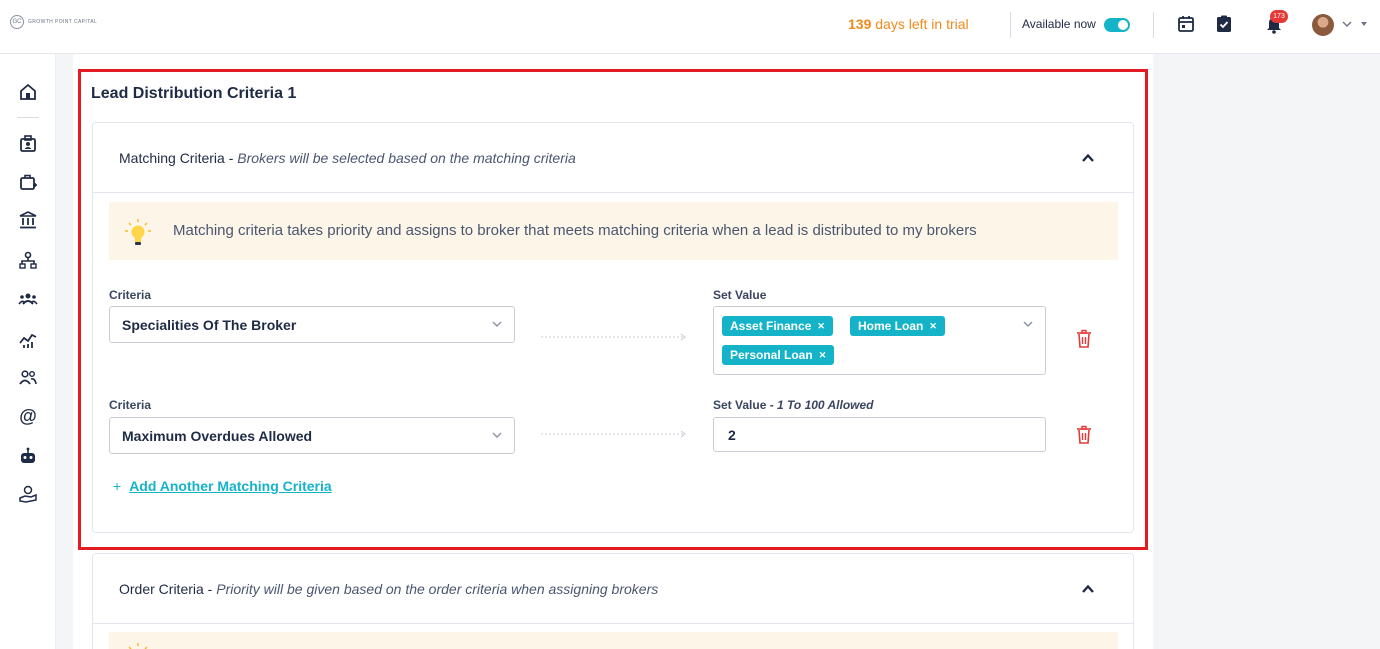  I want to click on users-icon, so click(28, 378).